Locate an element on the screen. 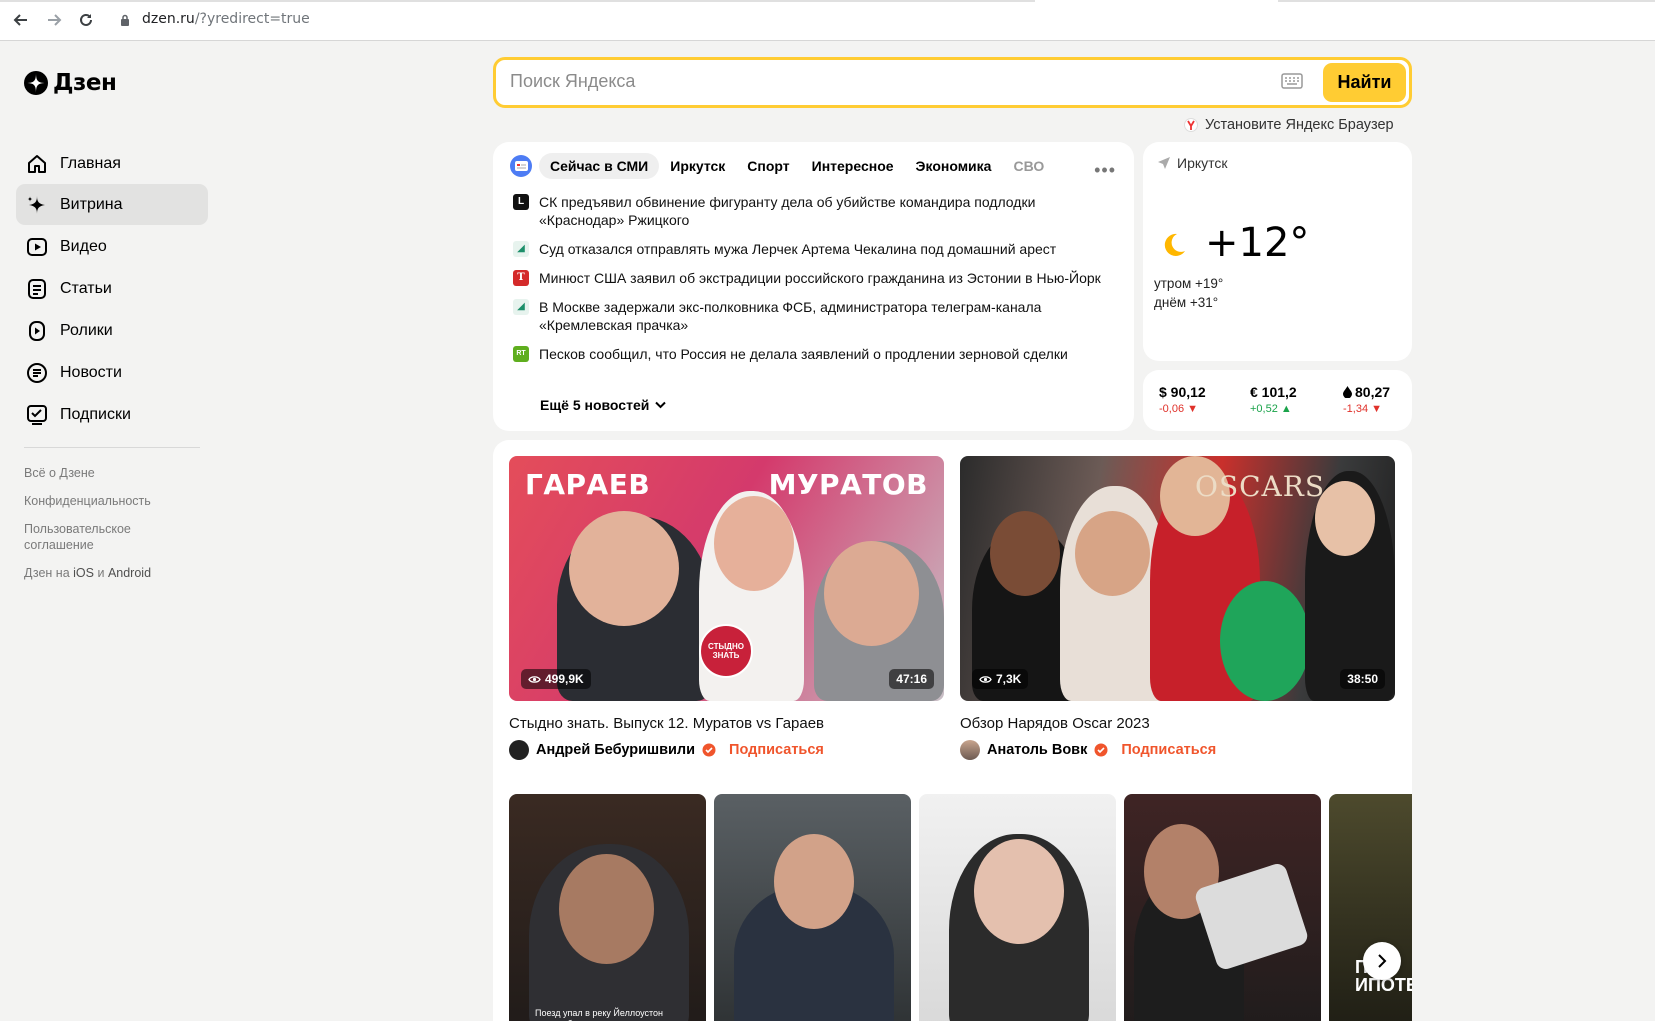 Image resolution: width=1655 pixels, height=1021 pixels. tab-interesting: Интересное is located at coordinates (853, 166).